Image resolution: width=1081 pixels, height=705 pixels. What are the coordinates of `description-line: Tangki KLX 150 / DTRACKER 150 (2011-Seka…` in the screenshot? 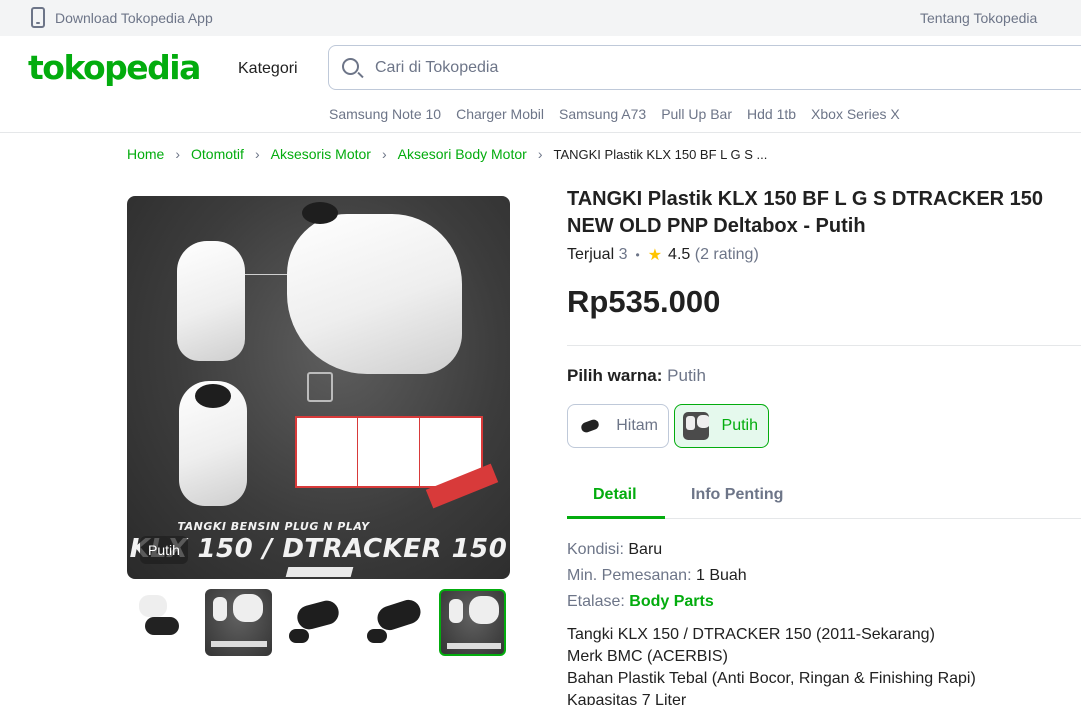 It's located at (751, 634).